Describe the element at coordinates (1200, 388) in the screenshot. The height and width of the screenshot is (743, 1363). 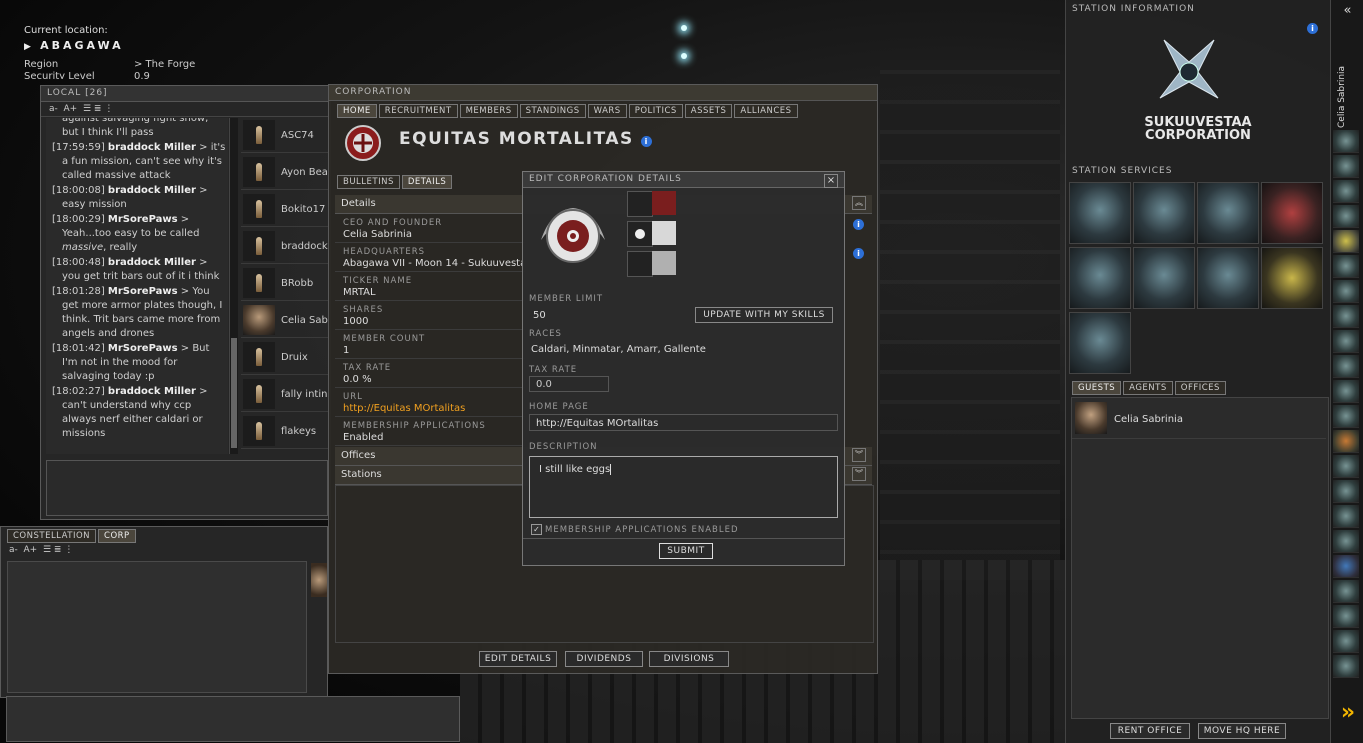
I see `tab-offices: OFFICES` at that location.